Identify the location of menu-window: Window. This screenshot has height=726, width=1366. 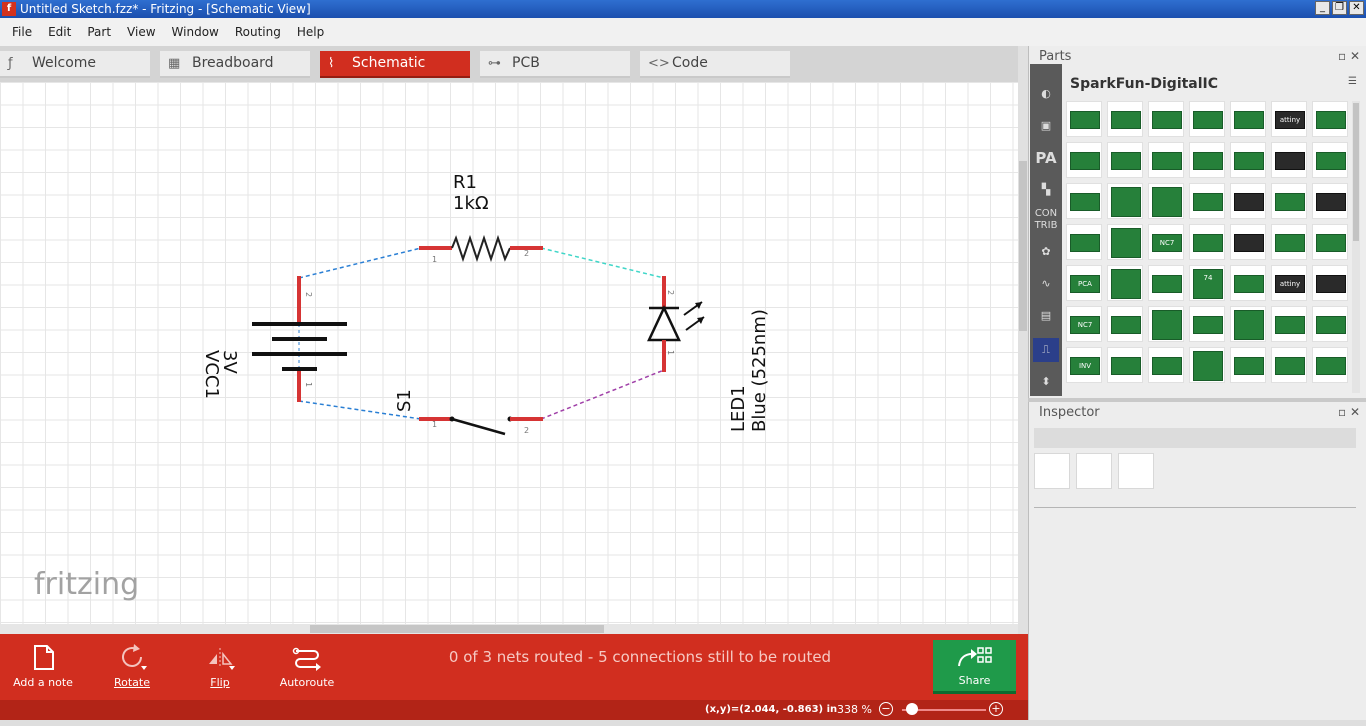
(195, 32).